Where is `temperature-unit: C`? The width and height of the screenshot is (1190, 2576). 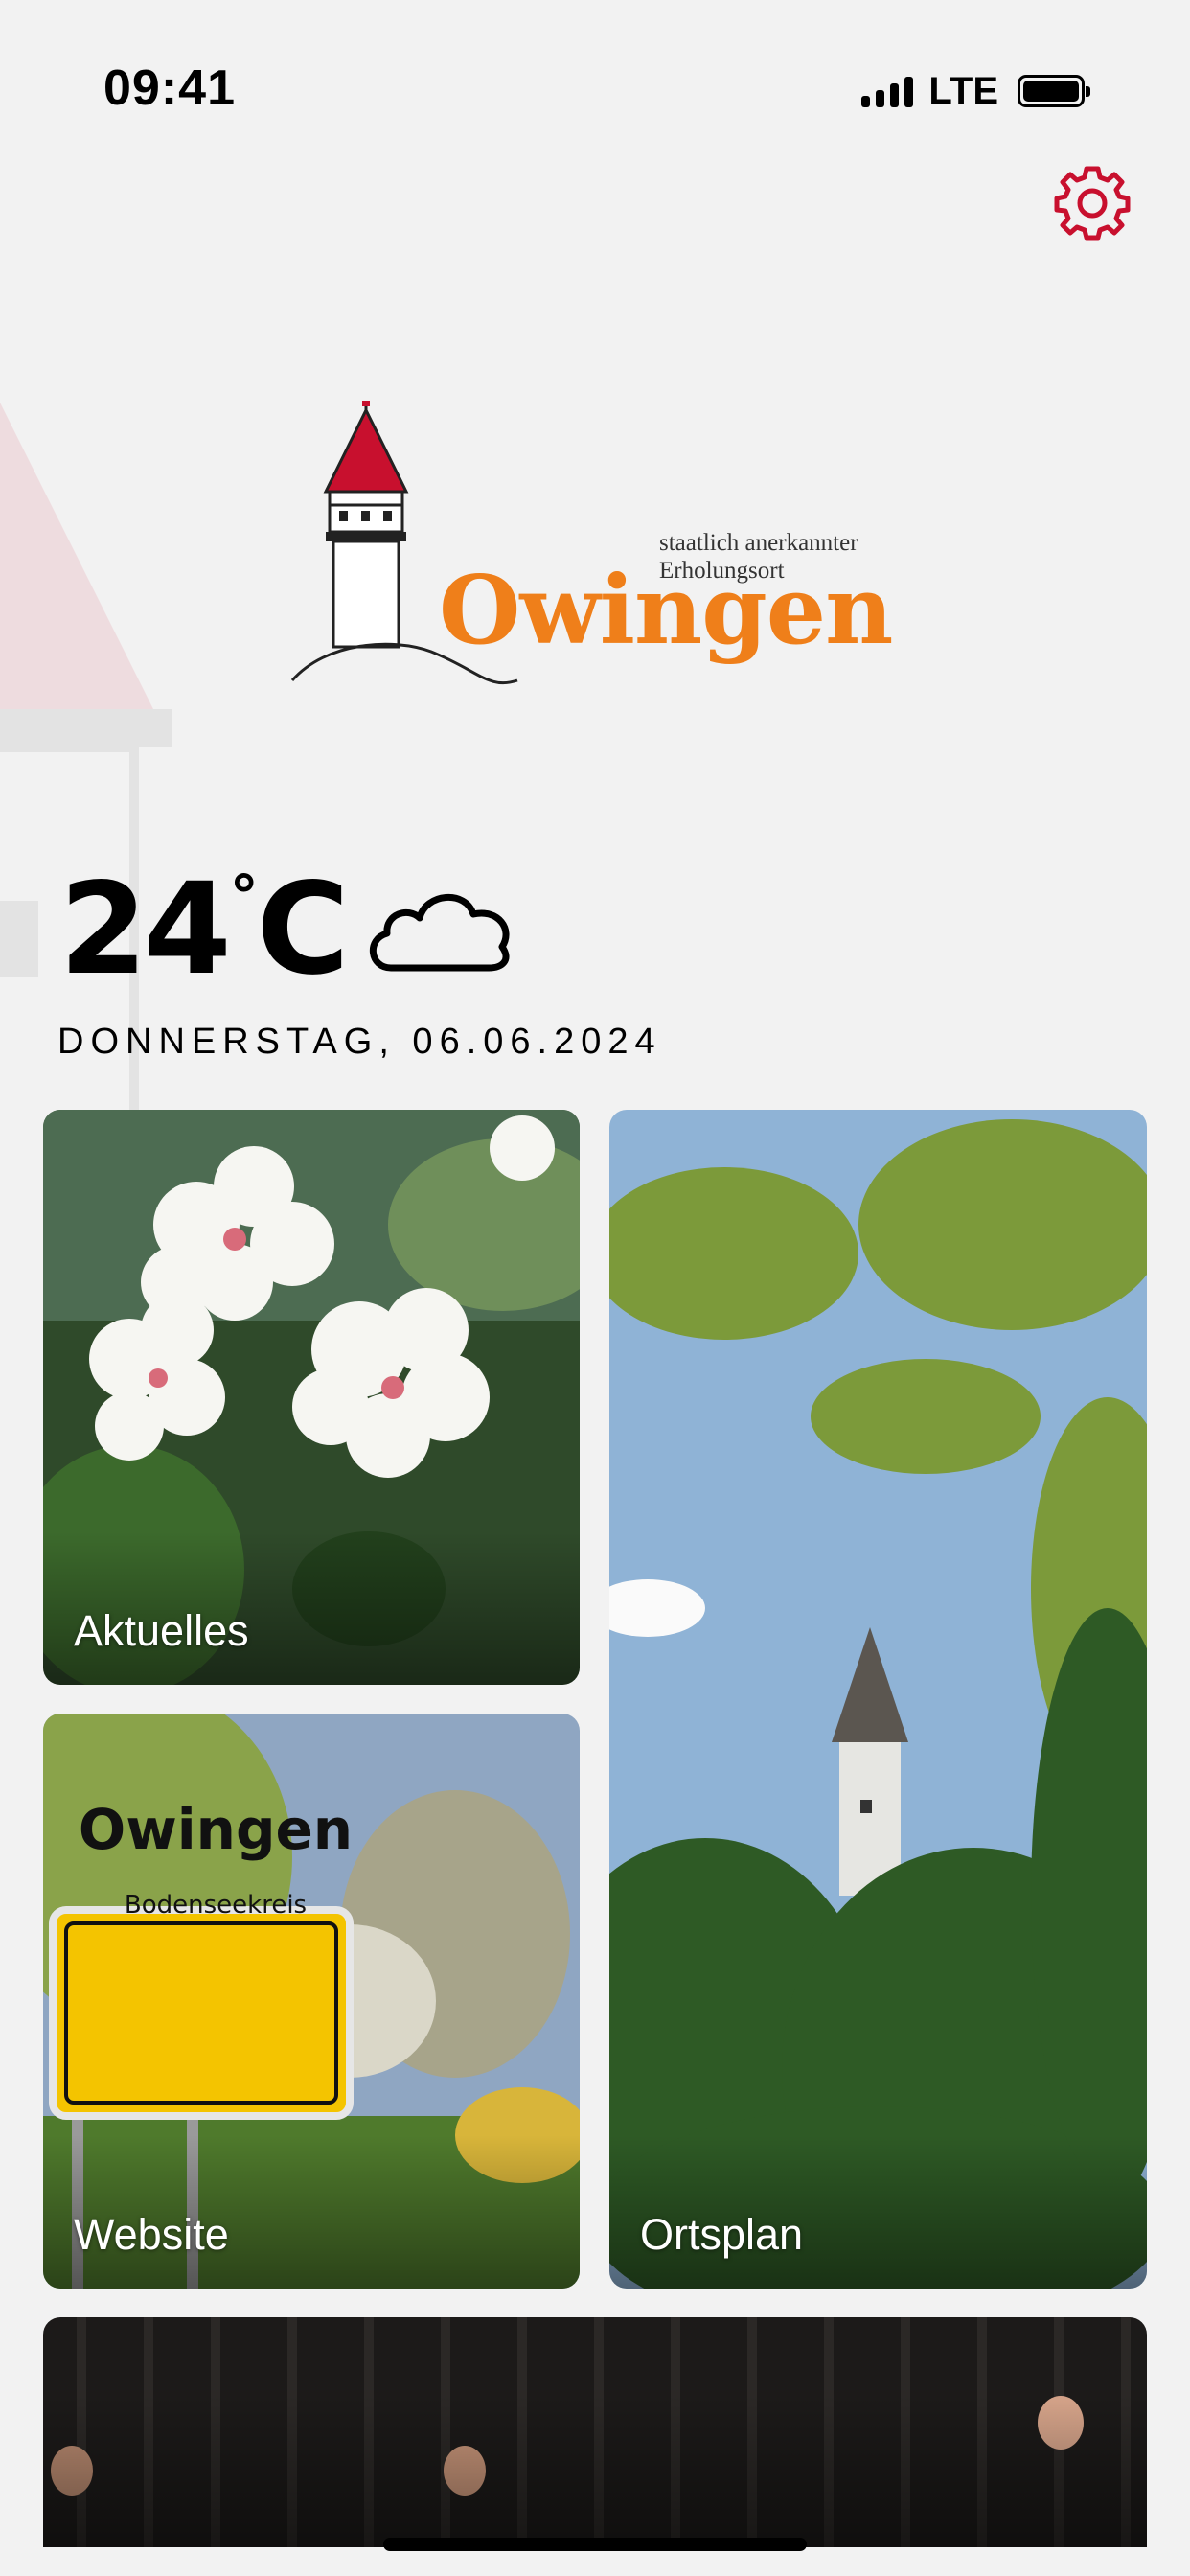 temperature-unit: C is located at coordinates (303, 929).